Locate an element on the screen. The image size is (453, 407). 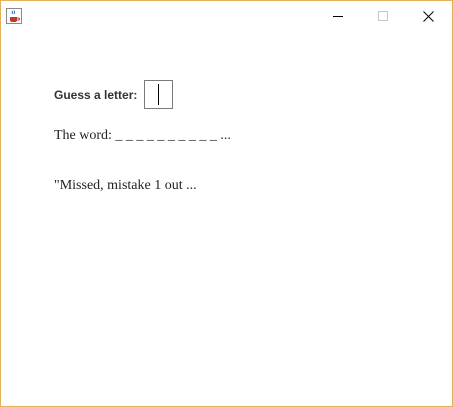
text-caret is located at coordinates (158, 94).